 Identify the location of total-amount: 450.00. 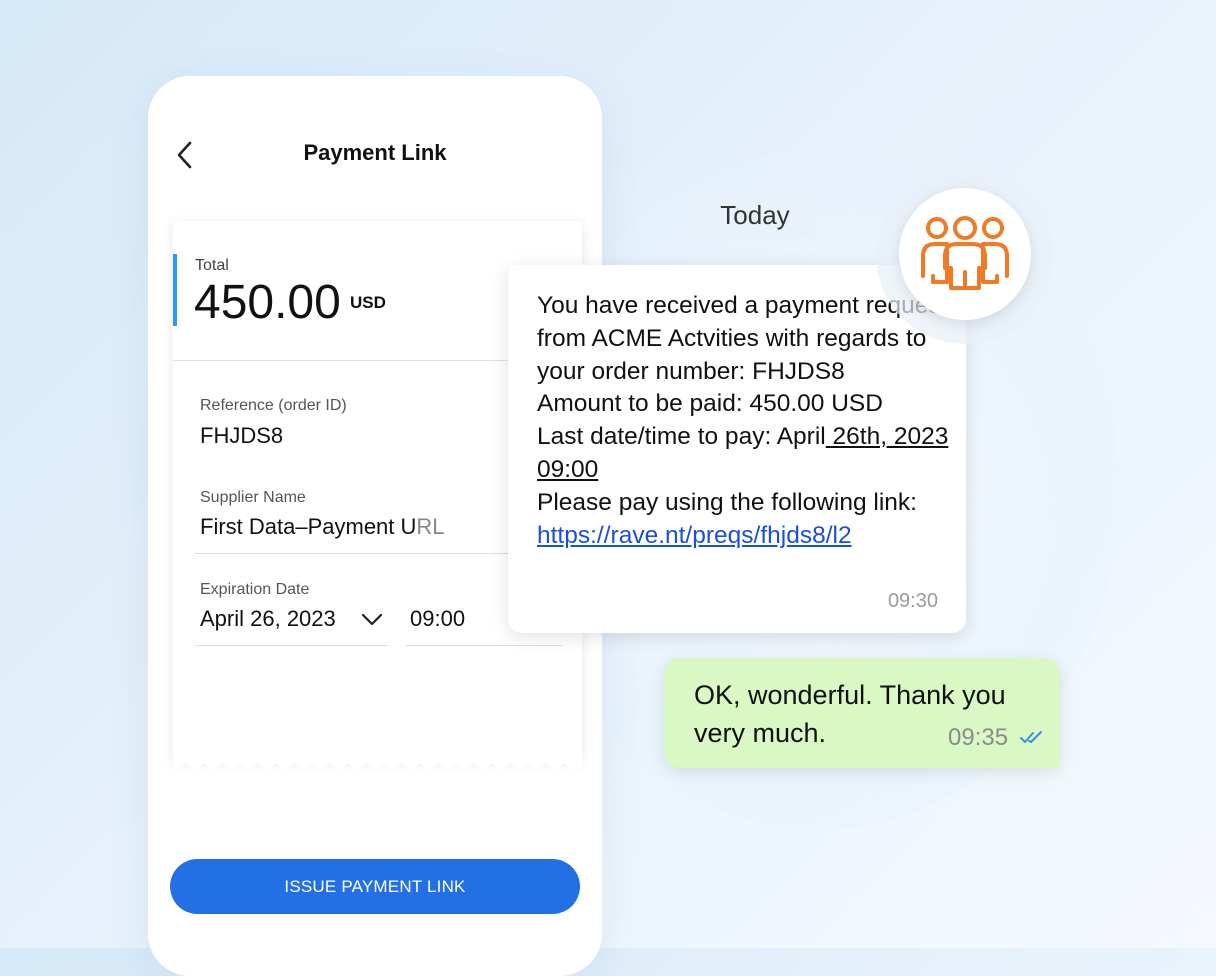
(267, 302).